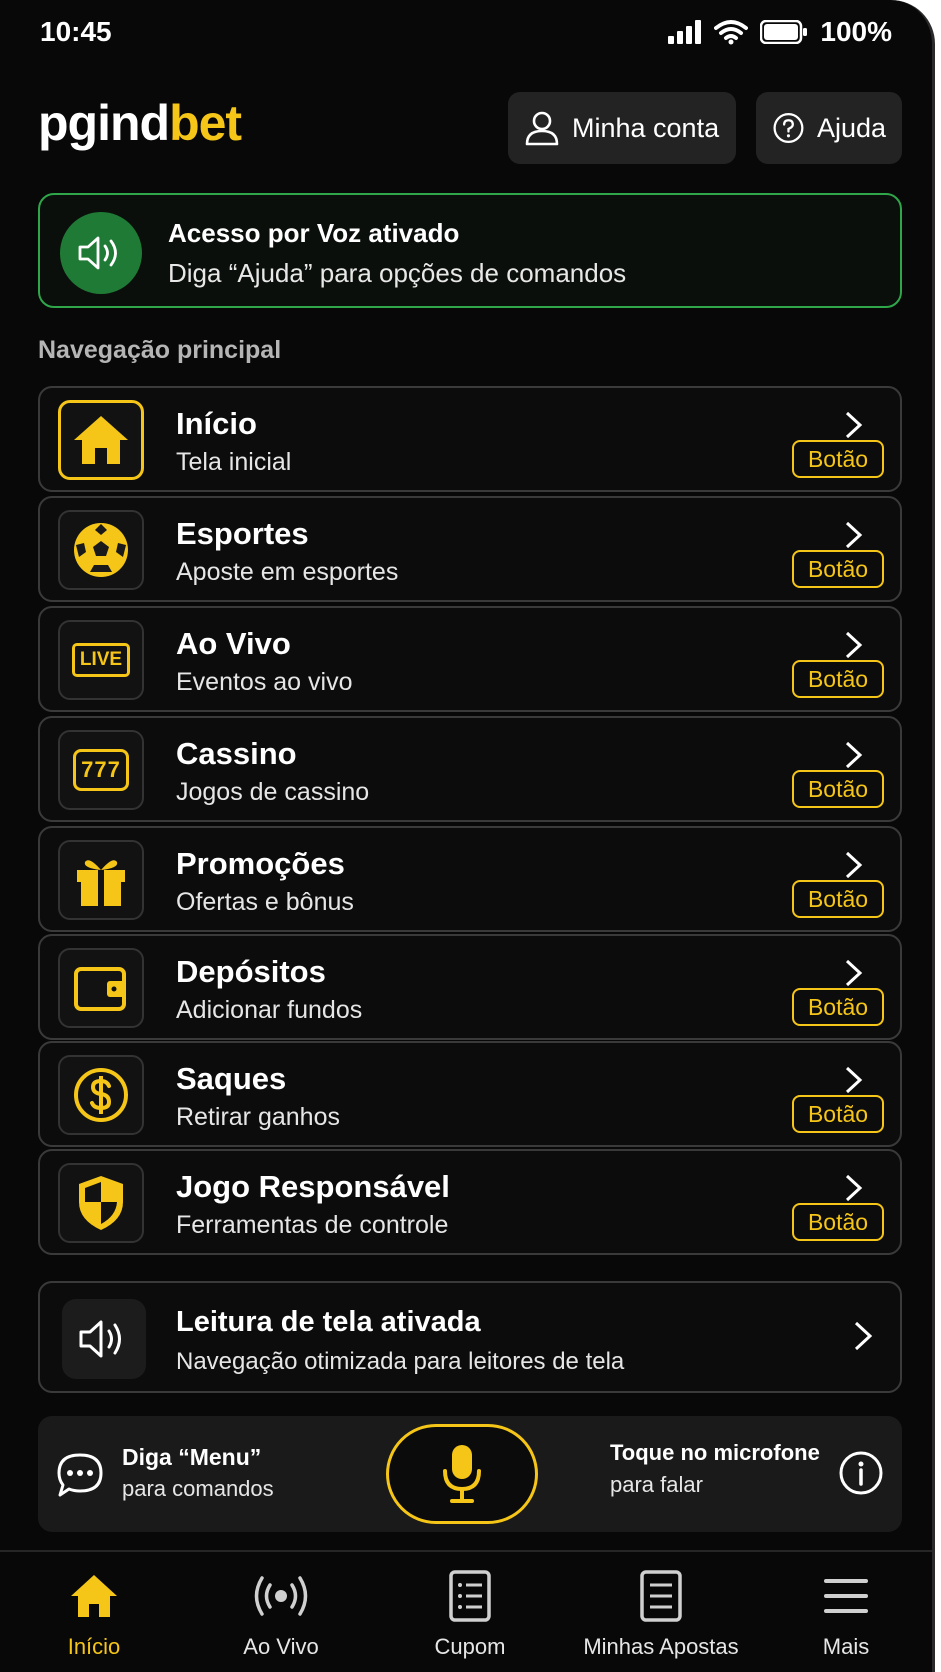 The image size is (941, 1672). I want to click on command-hint-subtitle: para comandos, so click(198, 1488).